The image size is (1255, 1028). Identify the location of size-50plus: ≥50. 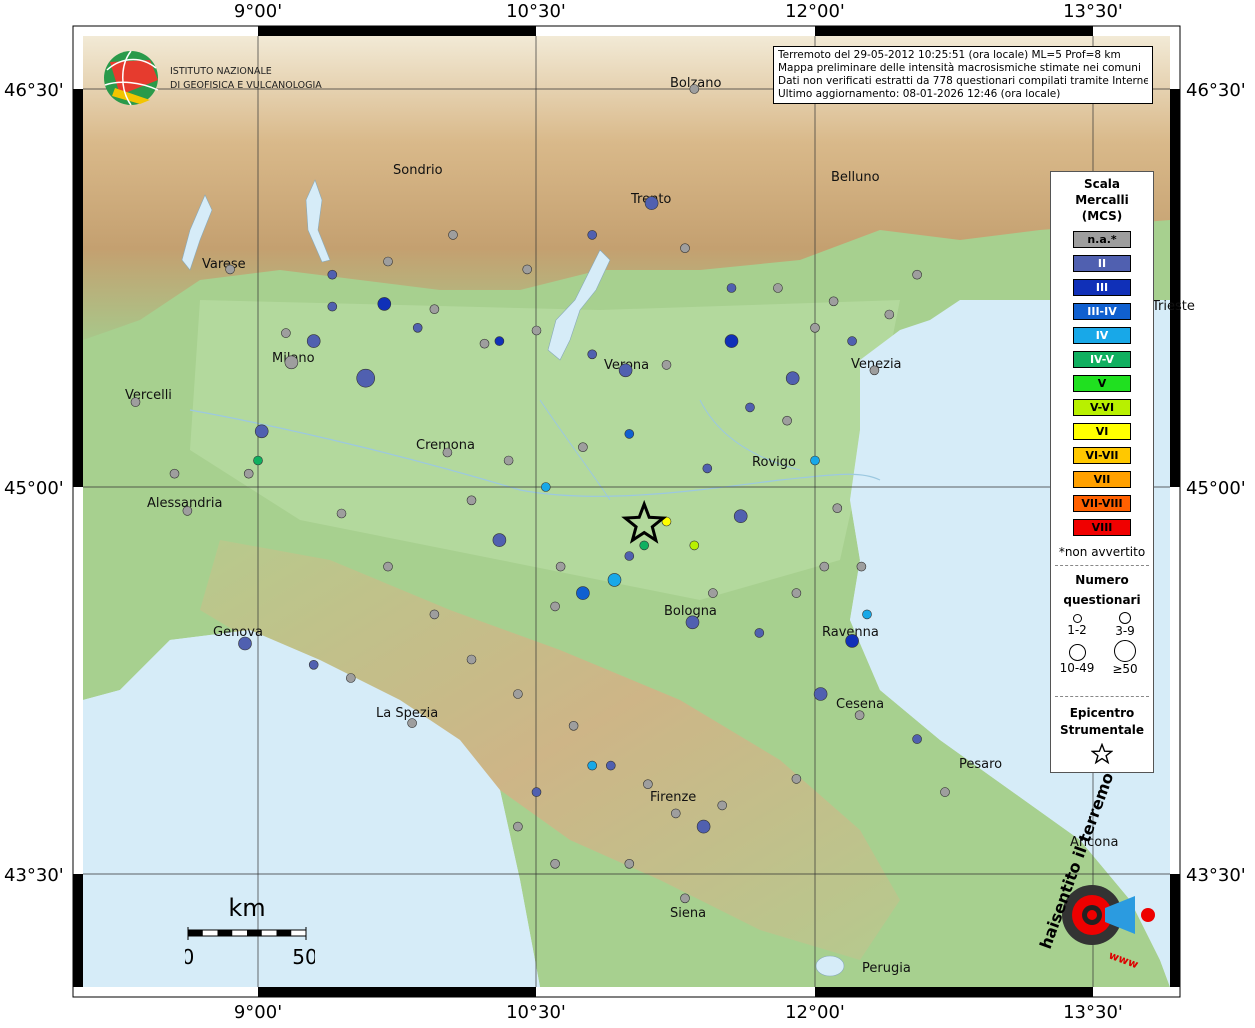
(1125, 658).